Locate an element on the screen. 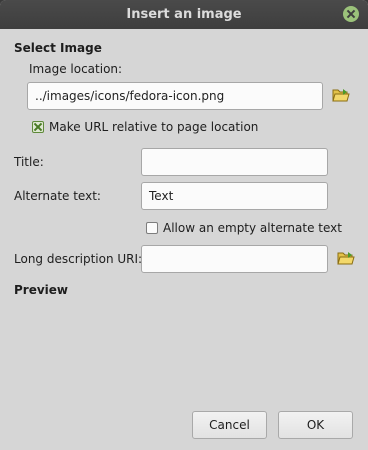  dialog-title: Insert an image is located at coordinates (184, 14).